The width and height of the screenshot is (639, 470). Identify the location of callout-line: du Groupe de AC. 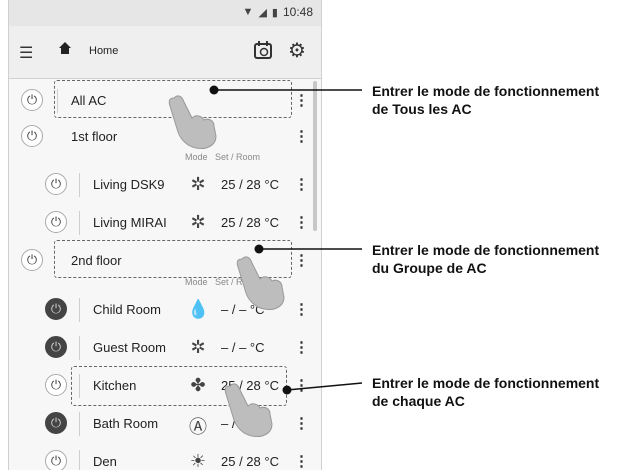
(429, 268).